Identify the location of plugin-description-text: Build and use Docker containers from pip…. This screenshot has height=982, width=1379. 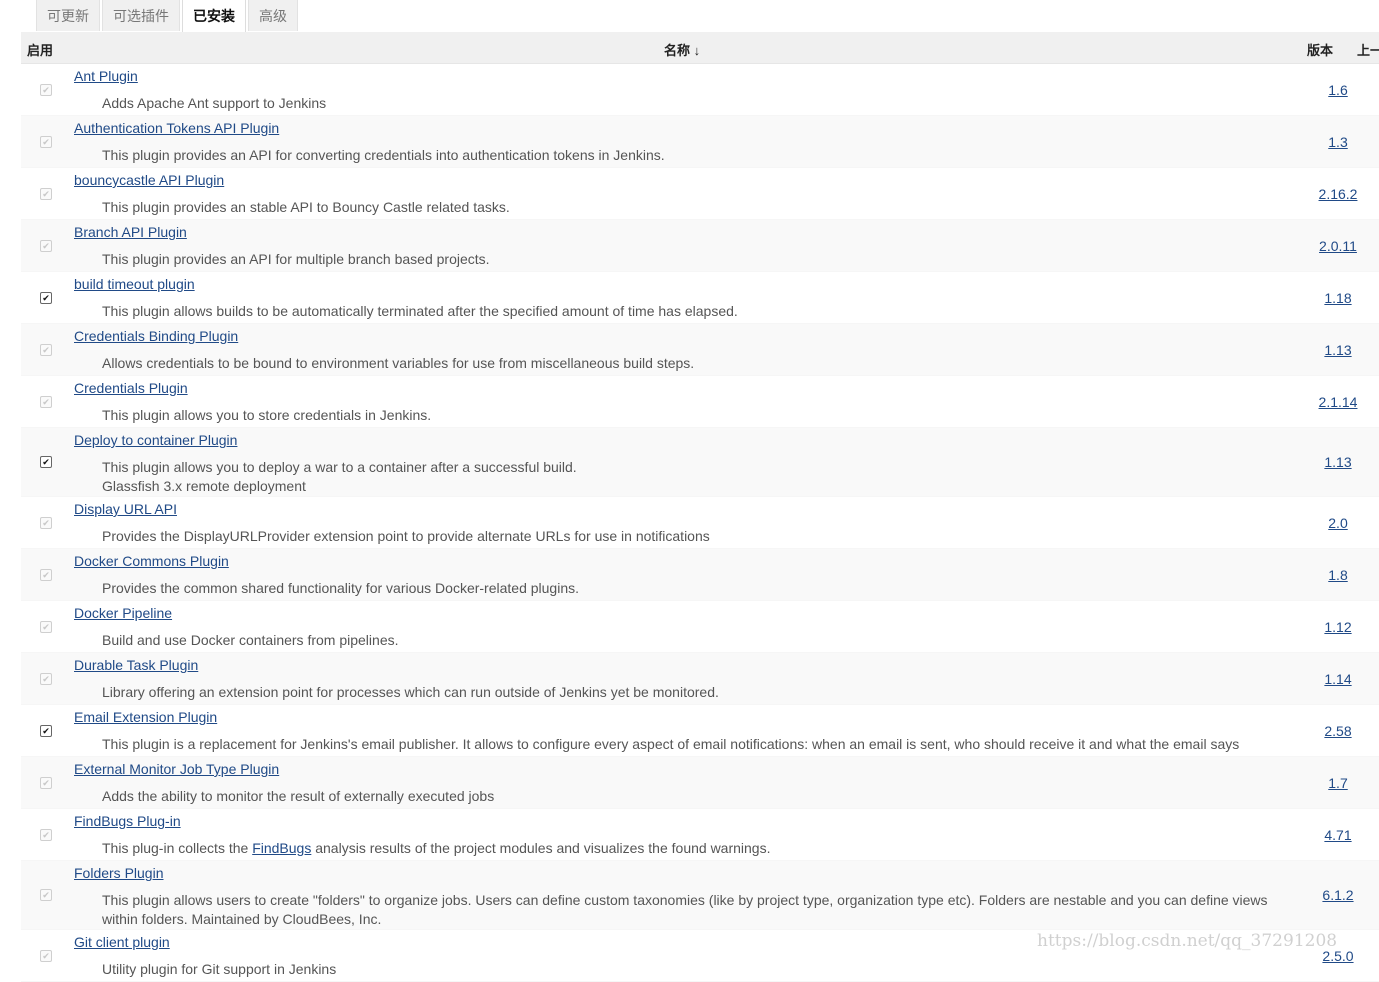
(250, 640).